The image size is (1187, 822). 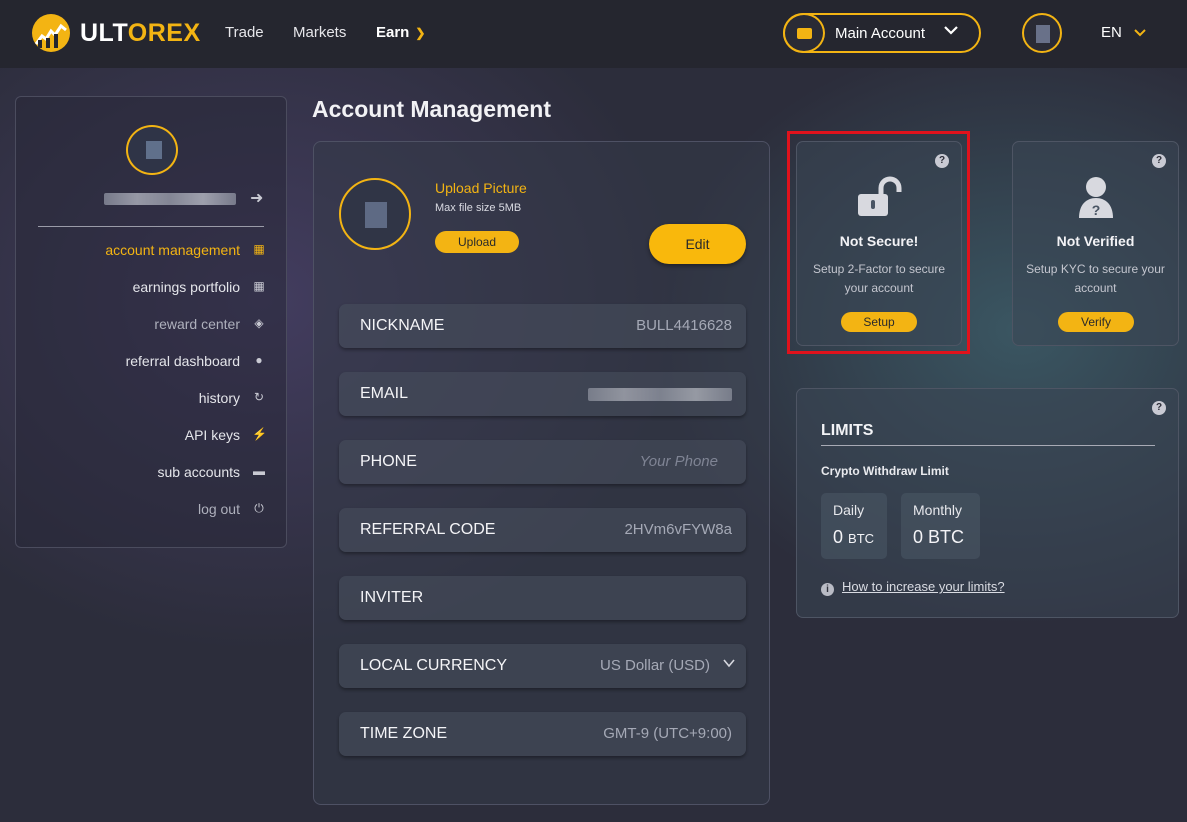 What do you see at coordinates (219, 398) in the screenshot?
I see `sidebar-item-label: history` at bounding box center [219, 398].